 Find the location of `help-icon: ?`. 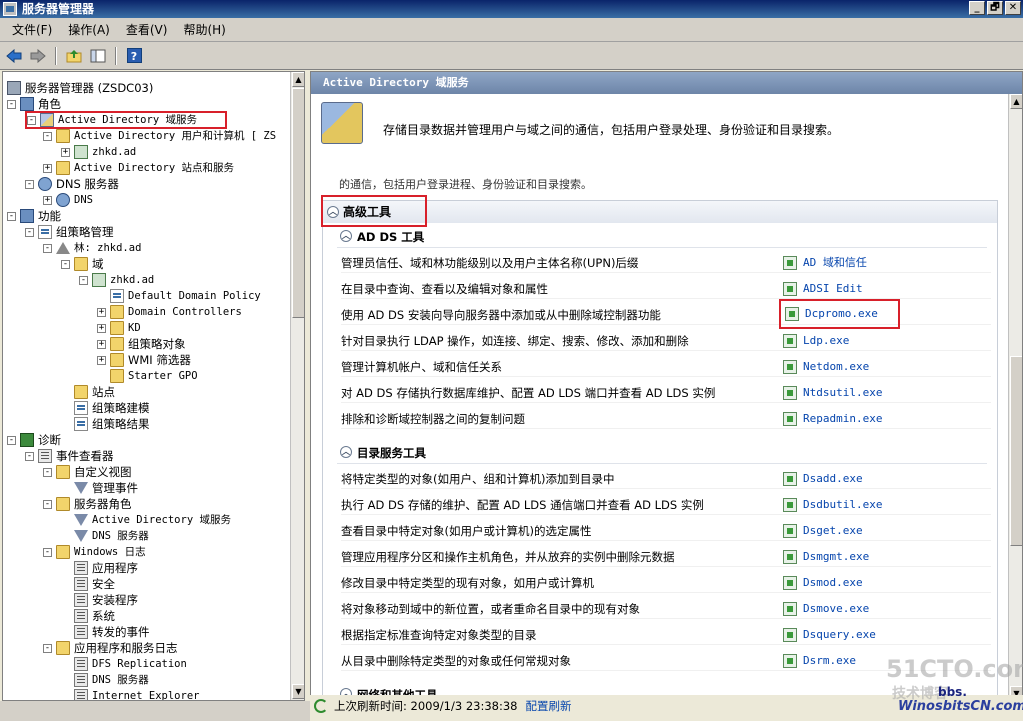

help-icon: ? is located at coordinates (134, 56).